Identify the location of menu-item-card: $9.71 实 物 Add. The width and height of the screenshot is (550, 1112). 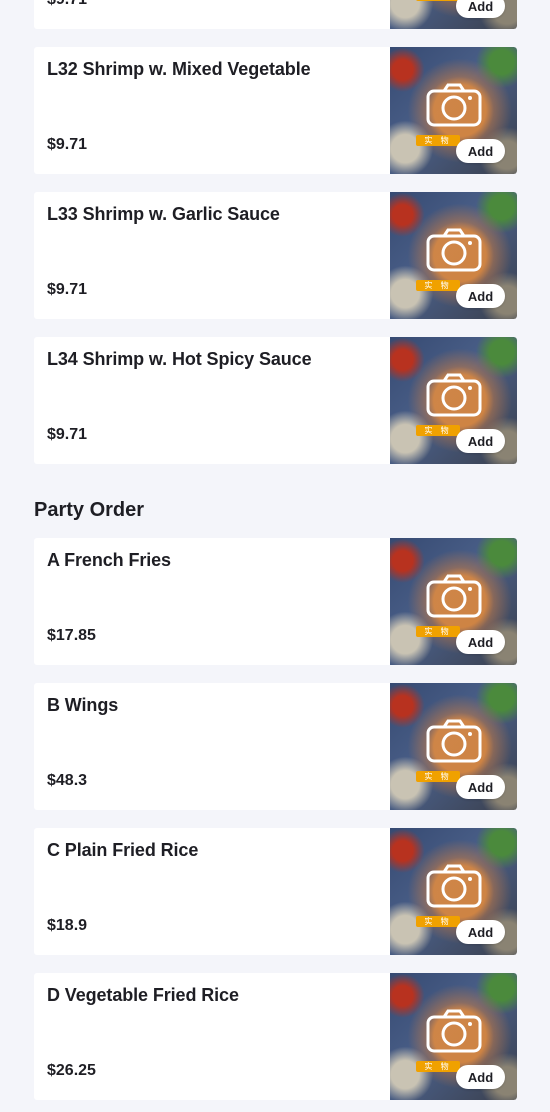
(275, 14).